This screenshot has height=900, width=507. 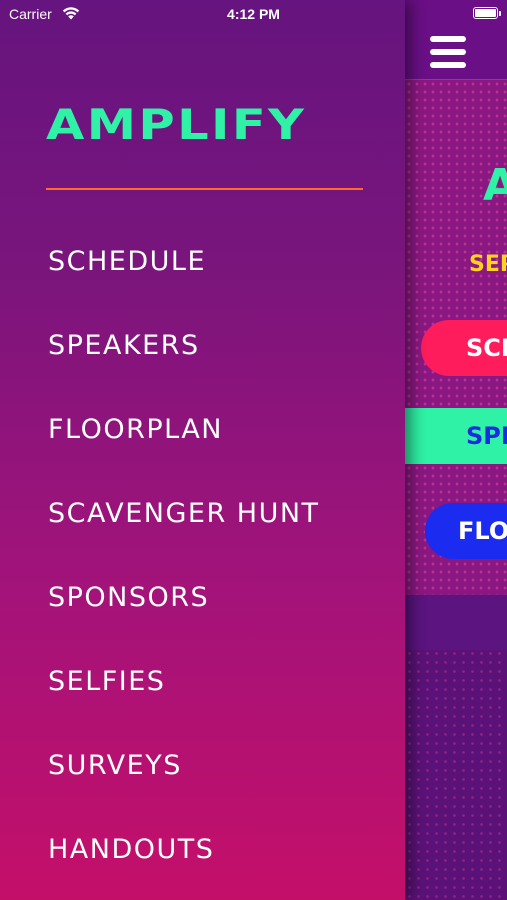 I want to click on main-speakers-button: SPE, so click(x=456, y=436).